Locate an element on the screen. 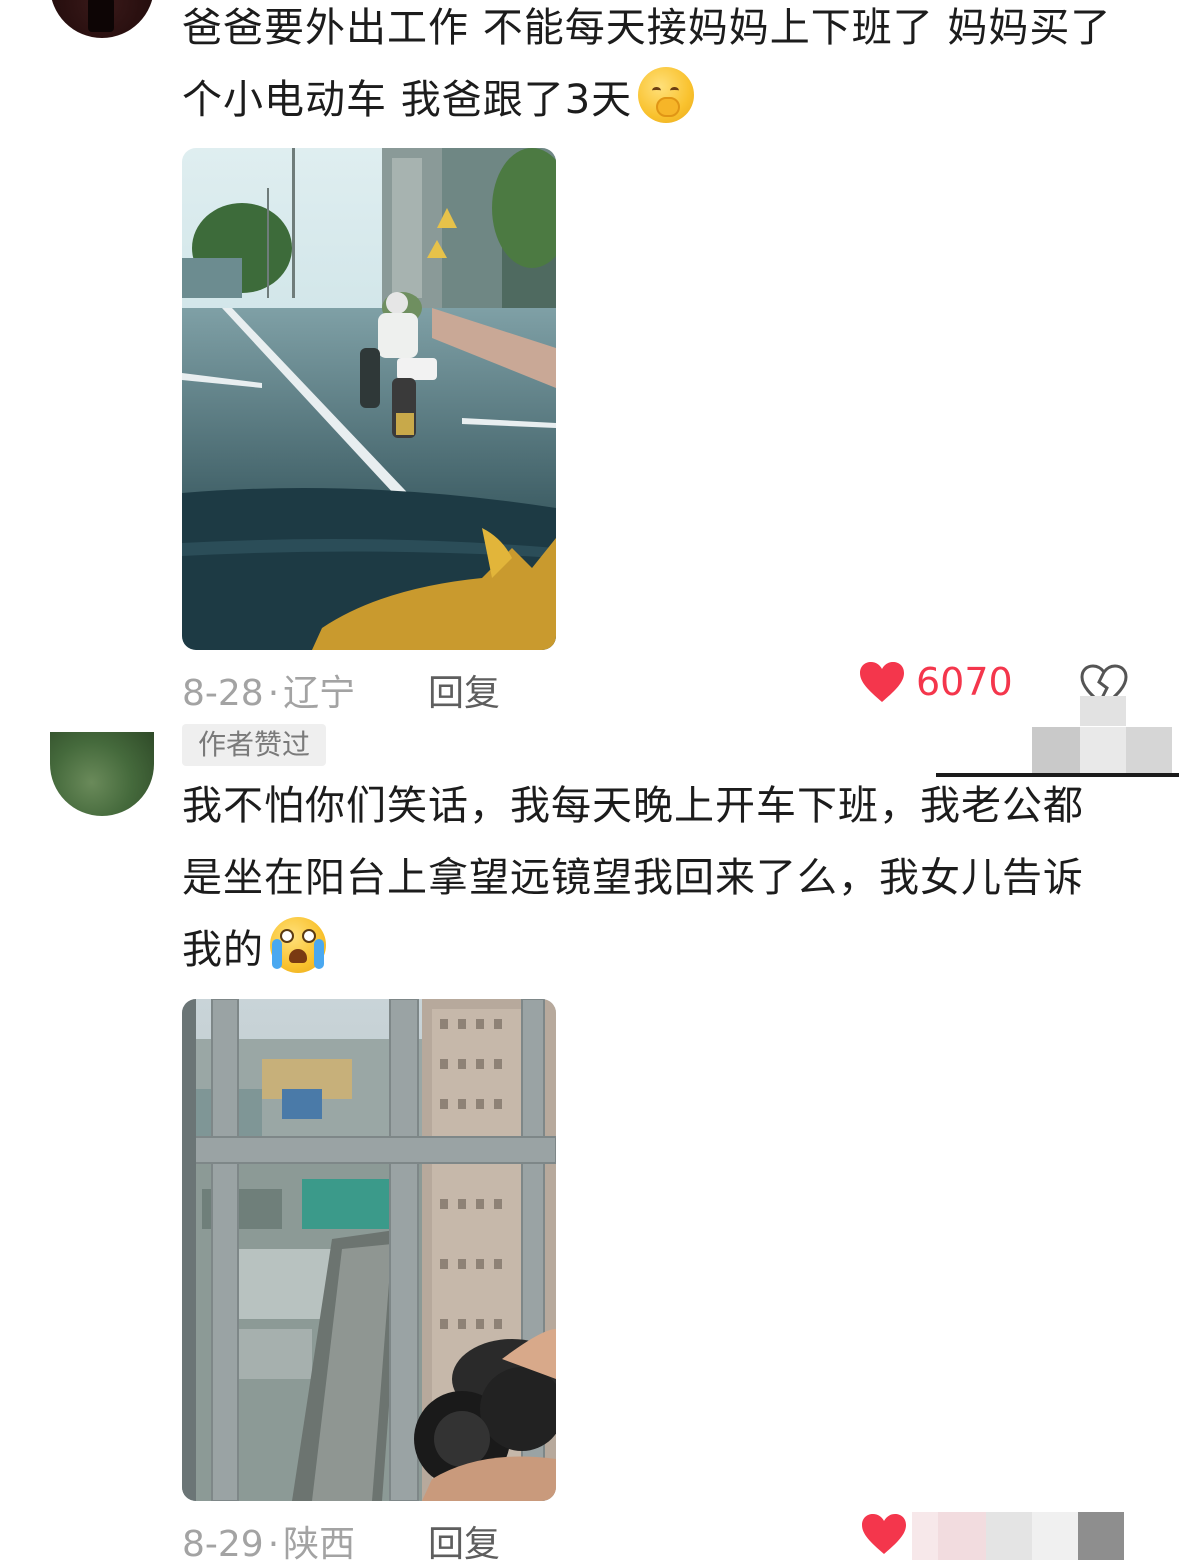  comment-location: 辽宁 is located at coordinates (319, 693).